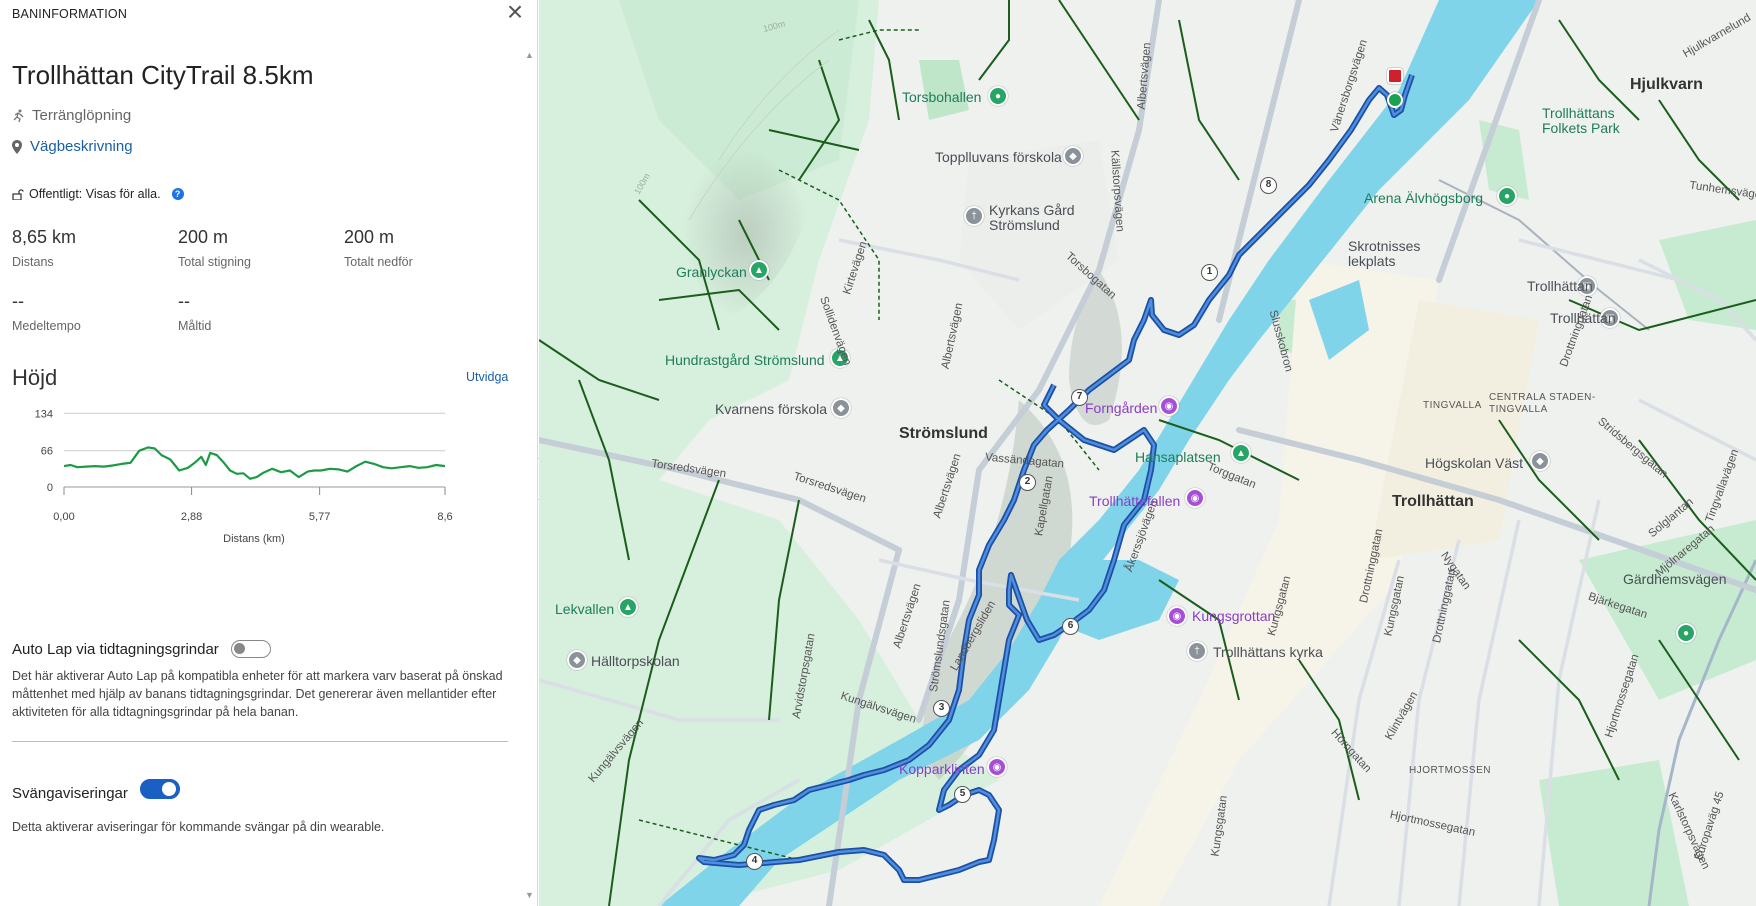 This screenshot has height=906, width=1756. What do you see at coordinates (1395, 76) in the screenshot?
I see `finish-flag-icon` at bounding box center [1395, 76].